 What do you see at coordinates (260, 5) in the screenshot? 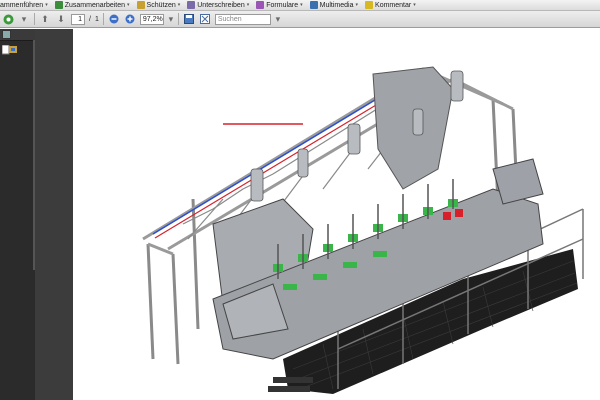
I see `form-icon` at bounding box center [260, 5].